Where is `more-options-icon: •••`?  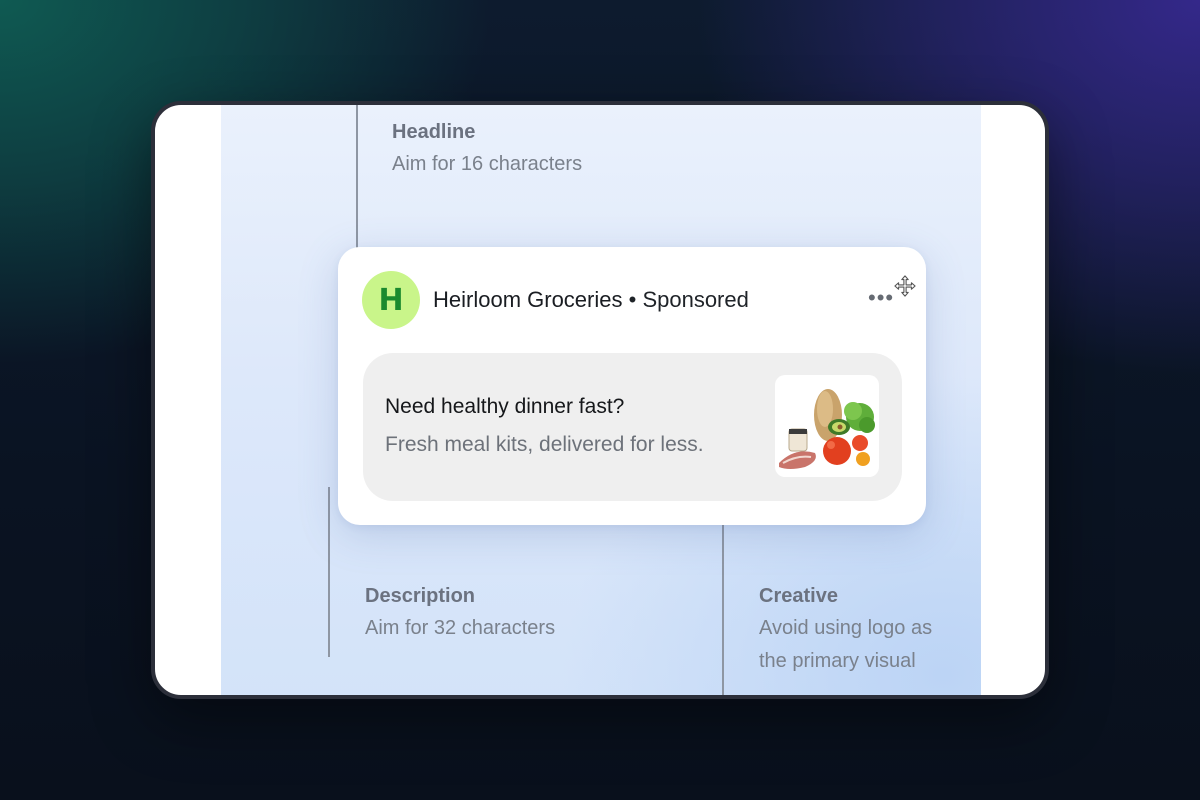
more-options-icon: ••• is located at coordinates (881, 298).